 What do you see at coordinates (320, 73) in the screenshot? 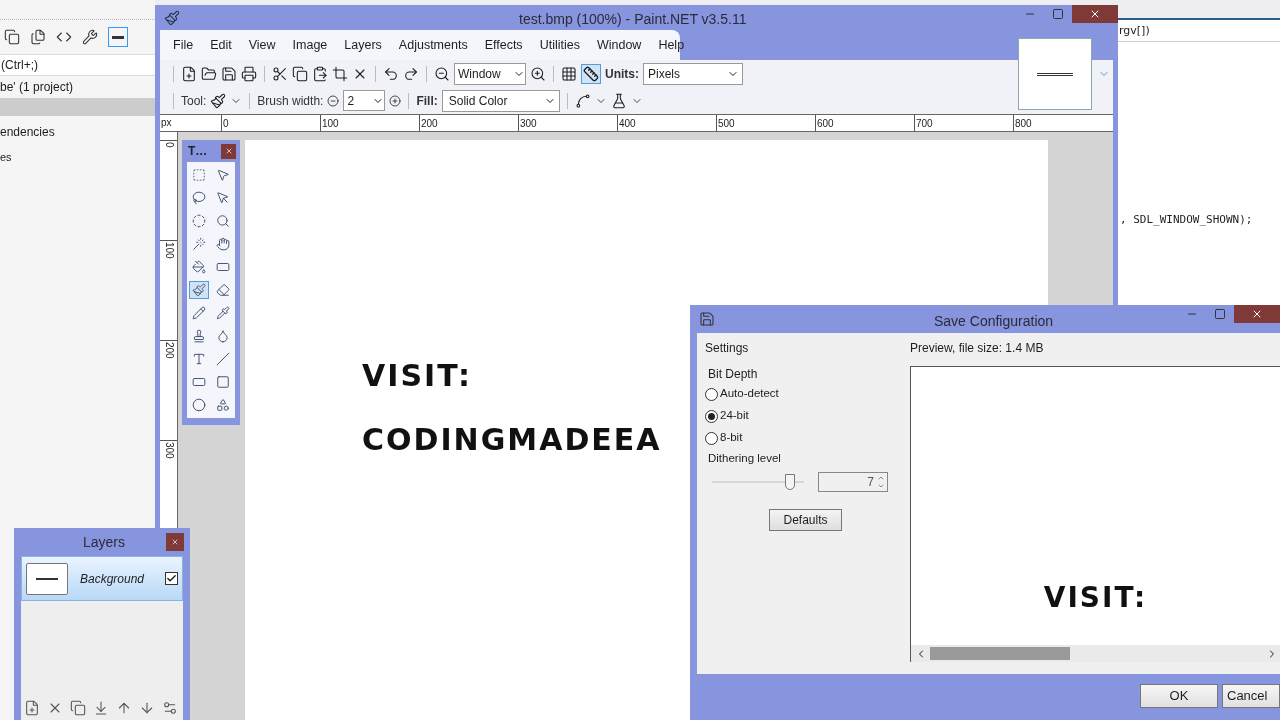
I see `paste-icon` at bounding box center [320, 73].